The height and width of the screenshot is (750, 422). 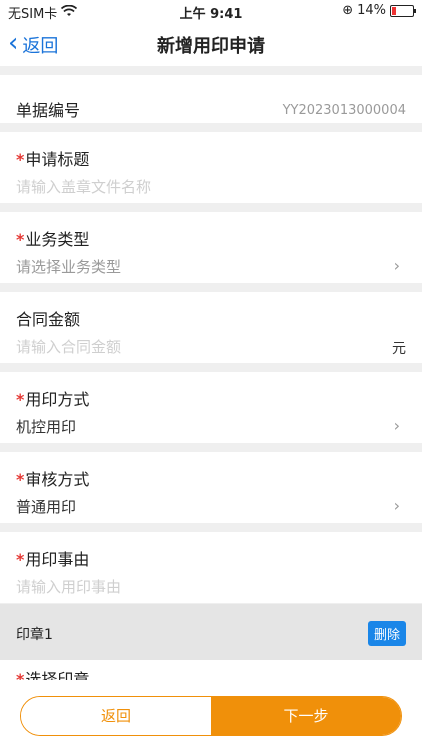 What do you see at coordinates (57, 399) in the screenshot?
I see `seal-method-label: 用印方式` at bounding box center [57, 399].